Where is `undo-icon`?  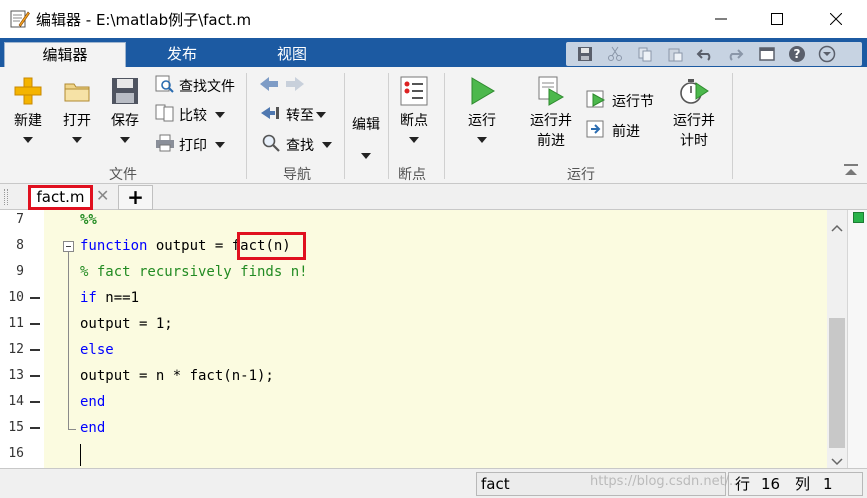
undo-icon is located at coordinates (705, 54).